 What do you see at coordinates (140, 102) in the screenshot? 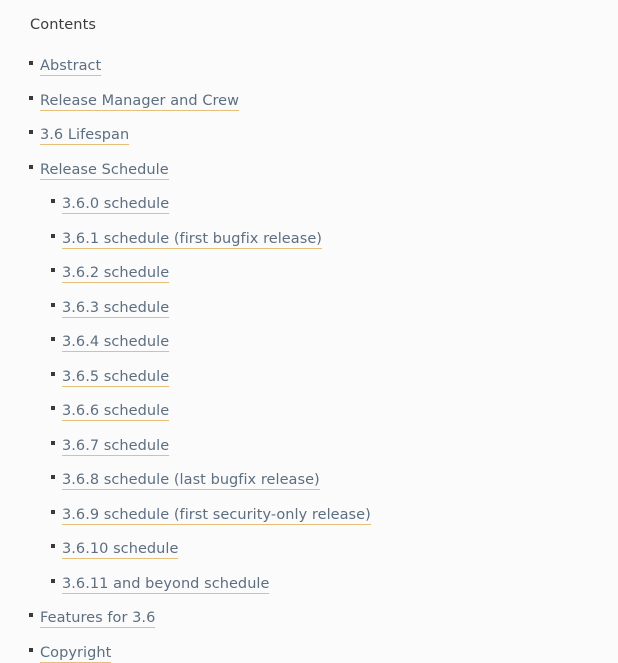
I see `toc-link-release-manager-and-crew: Release Manager and Crew` at bounding box center [140, 102].